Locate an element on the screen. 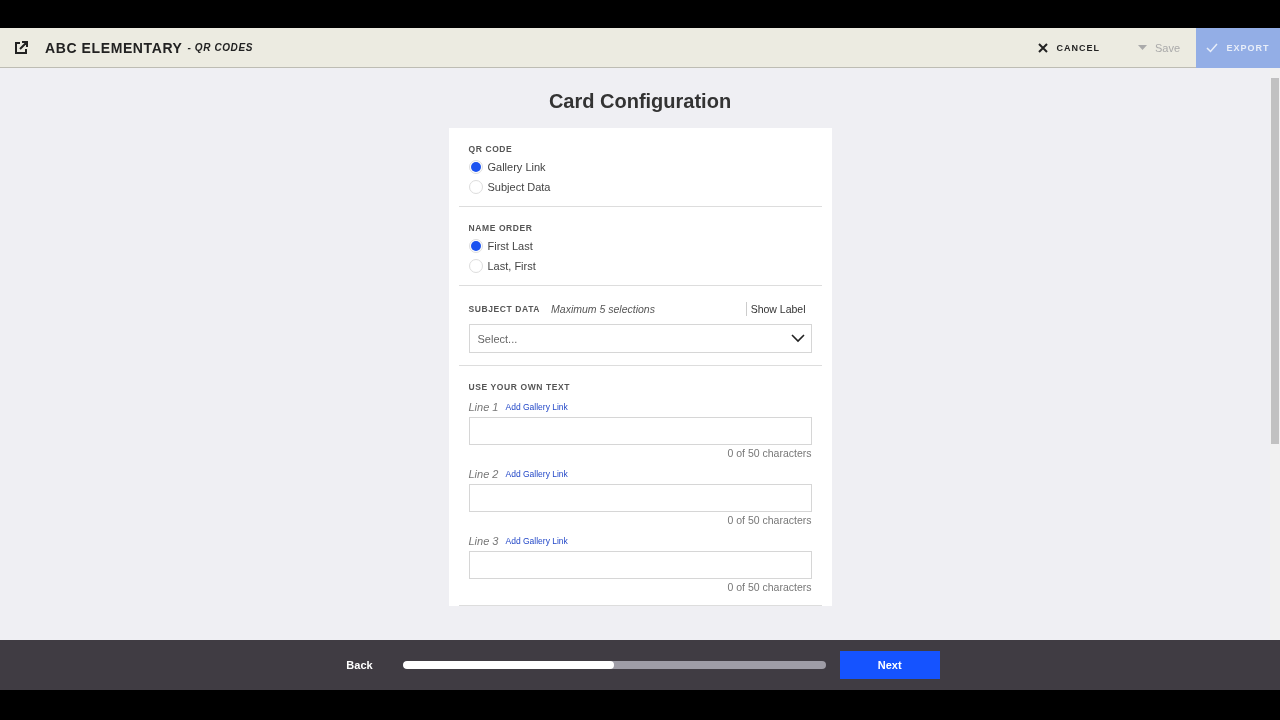 This screenshot has width=1280, height=720. radio-option: Subject Data is located at coordinates (509, 187).